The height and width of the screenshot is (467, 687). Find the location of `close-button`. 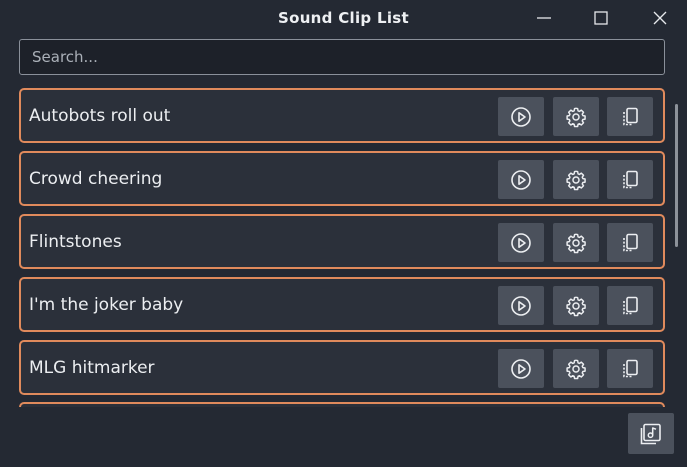

close-button is located at coordinates (660, 18).